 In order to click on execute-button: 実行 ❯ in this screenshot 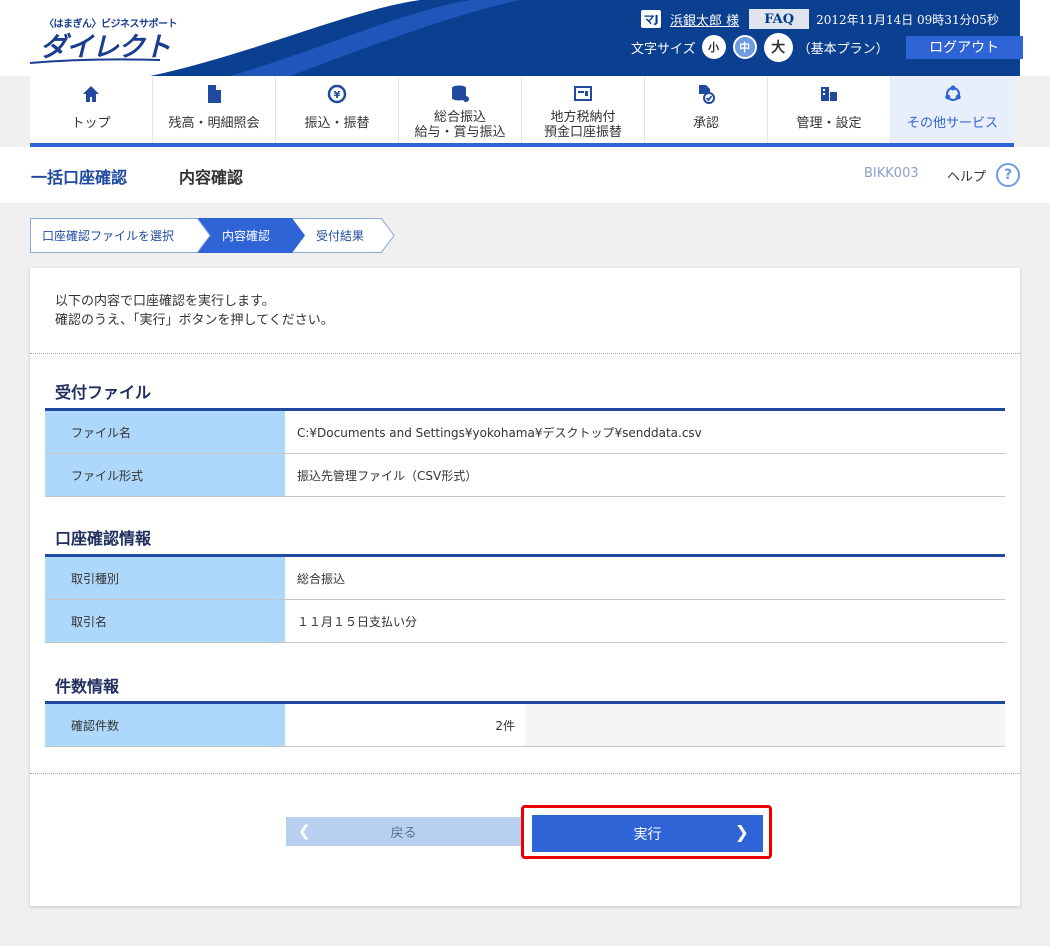, I will do `click(647, 833)`.